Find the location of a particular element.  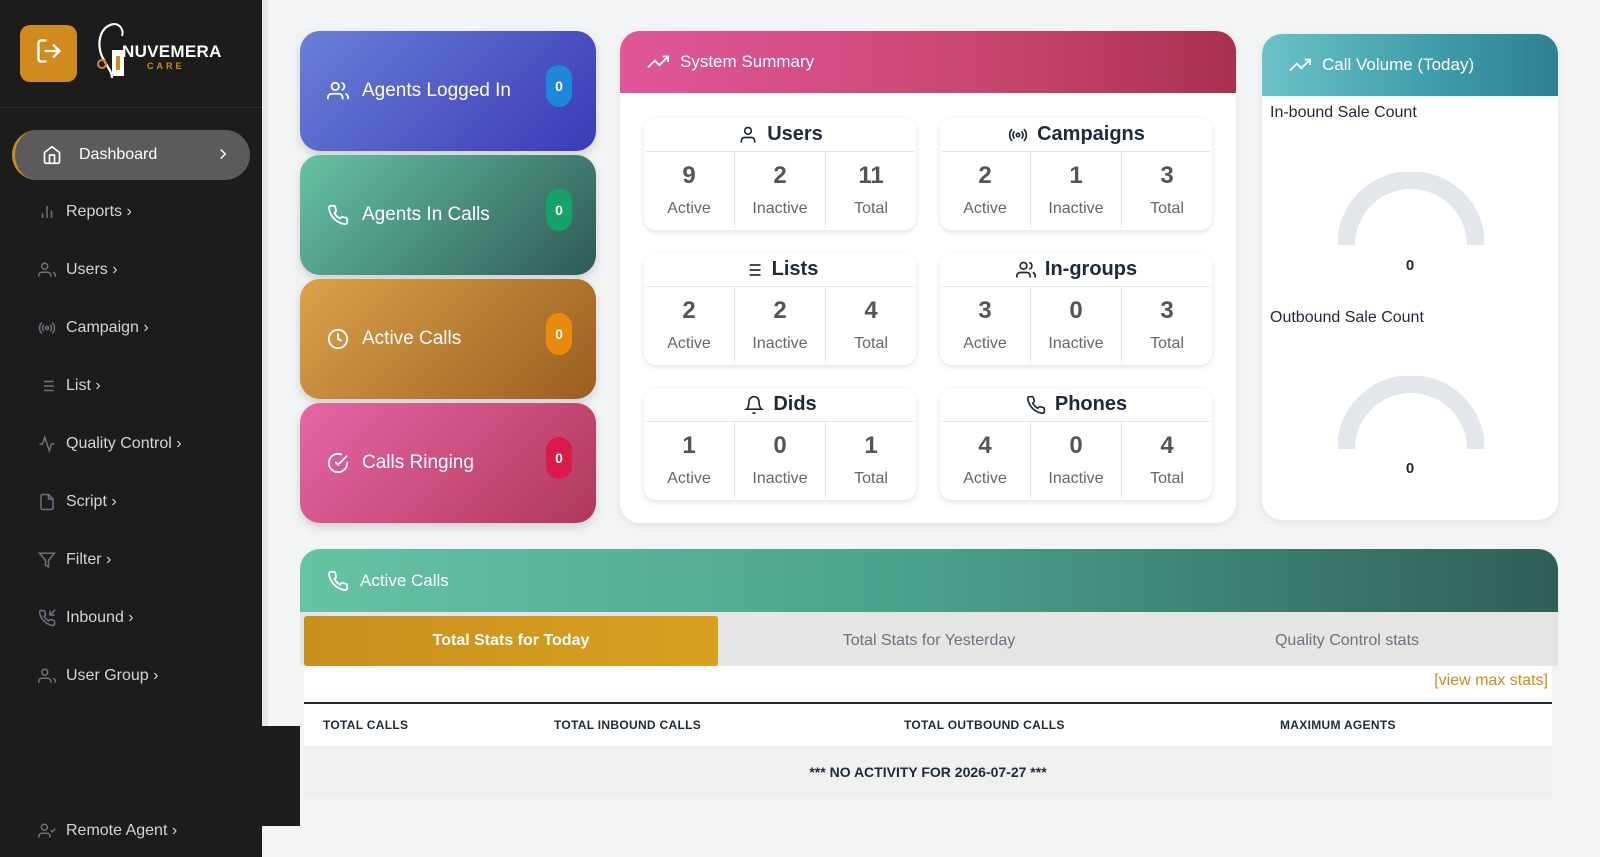

sidebar-item-label: Users › is located at coordinates (92, 269).